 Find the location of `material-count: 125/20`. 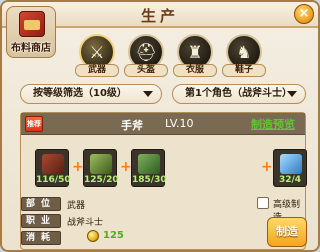

material-count: 125/20 is located at coordinates (101, 180).